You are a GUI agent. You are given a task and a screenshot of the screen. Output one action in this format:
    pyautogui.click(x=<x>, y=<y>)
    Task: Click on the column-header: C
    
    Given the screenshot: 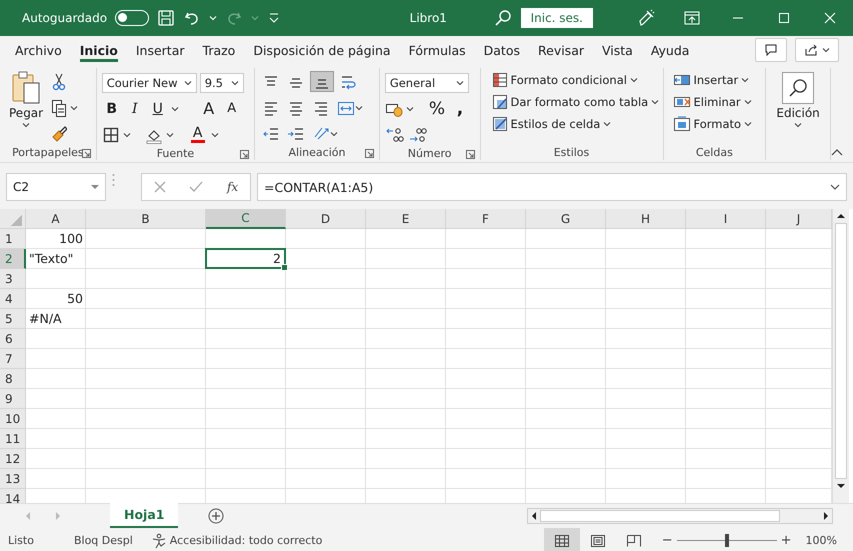 What is the action you would take?
    pyautogui.click(x=246, y=219)
    